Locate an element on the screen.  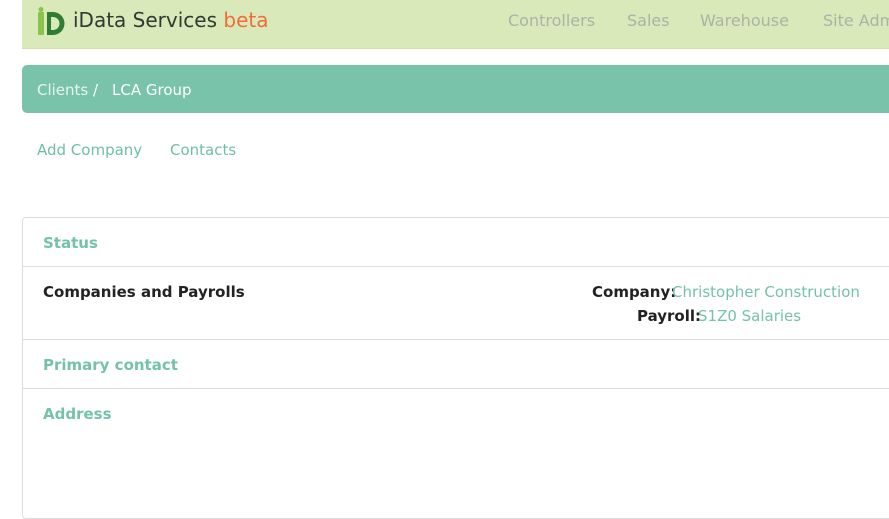
breadcrumb-clients-link: Clients is located at coordinates (62, 90).